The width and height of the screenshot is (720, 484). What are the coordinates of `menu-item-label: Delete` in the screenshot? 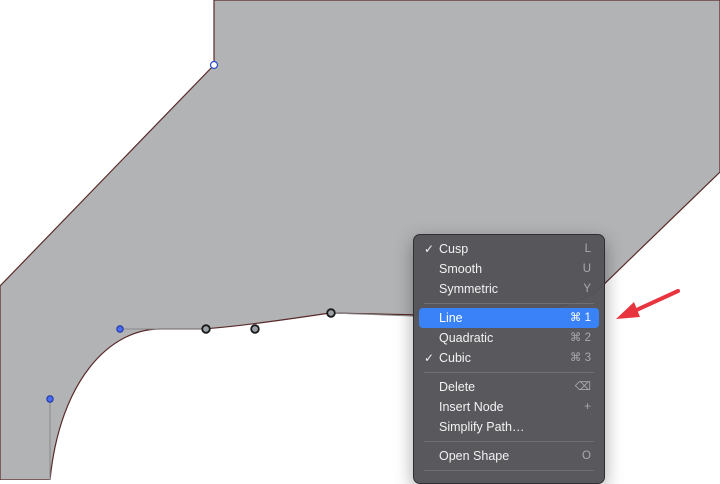 It's located at (457, 387).